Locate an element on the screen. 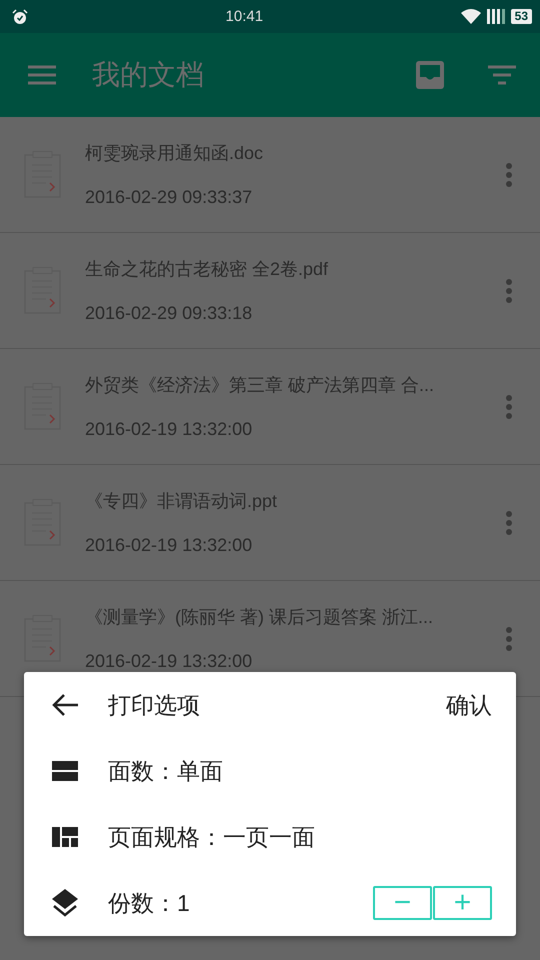 The width and height of the screenshot is (540, 960). dialog-title: 打印选项 is located at coordinates (154, 705).